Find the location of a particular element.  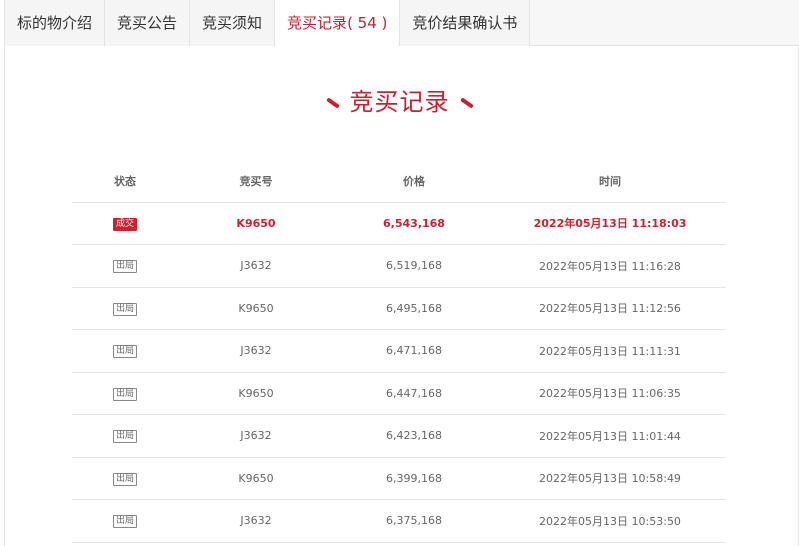

price-cell: 6,423,168 is located at coordinates (414, 436).